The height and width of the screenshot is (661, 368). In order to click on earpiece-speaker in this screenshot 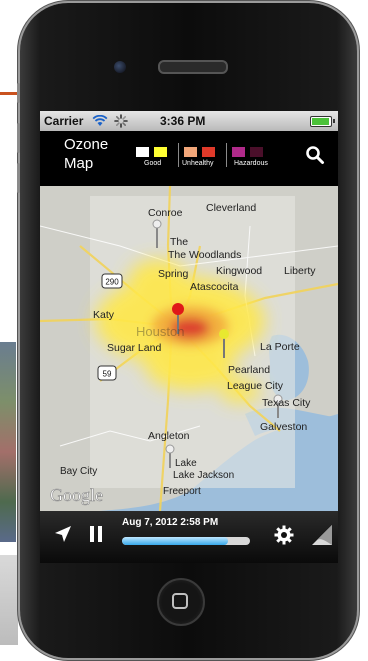, I will do `click(193, 67)`.